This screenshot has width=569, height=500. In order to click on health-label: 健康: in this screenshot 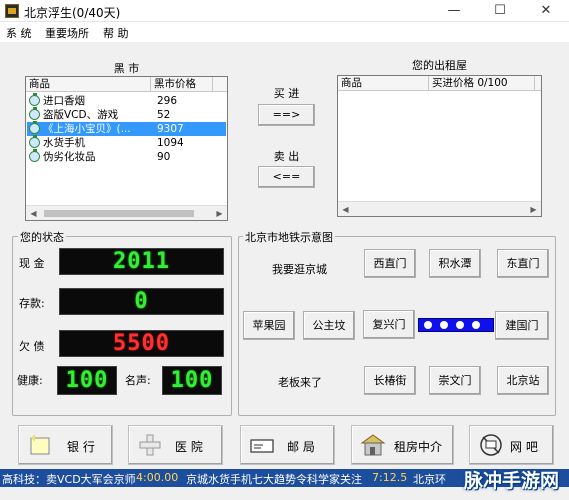, I will do `click(30, 380)`.